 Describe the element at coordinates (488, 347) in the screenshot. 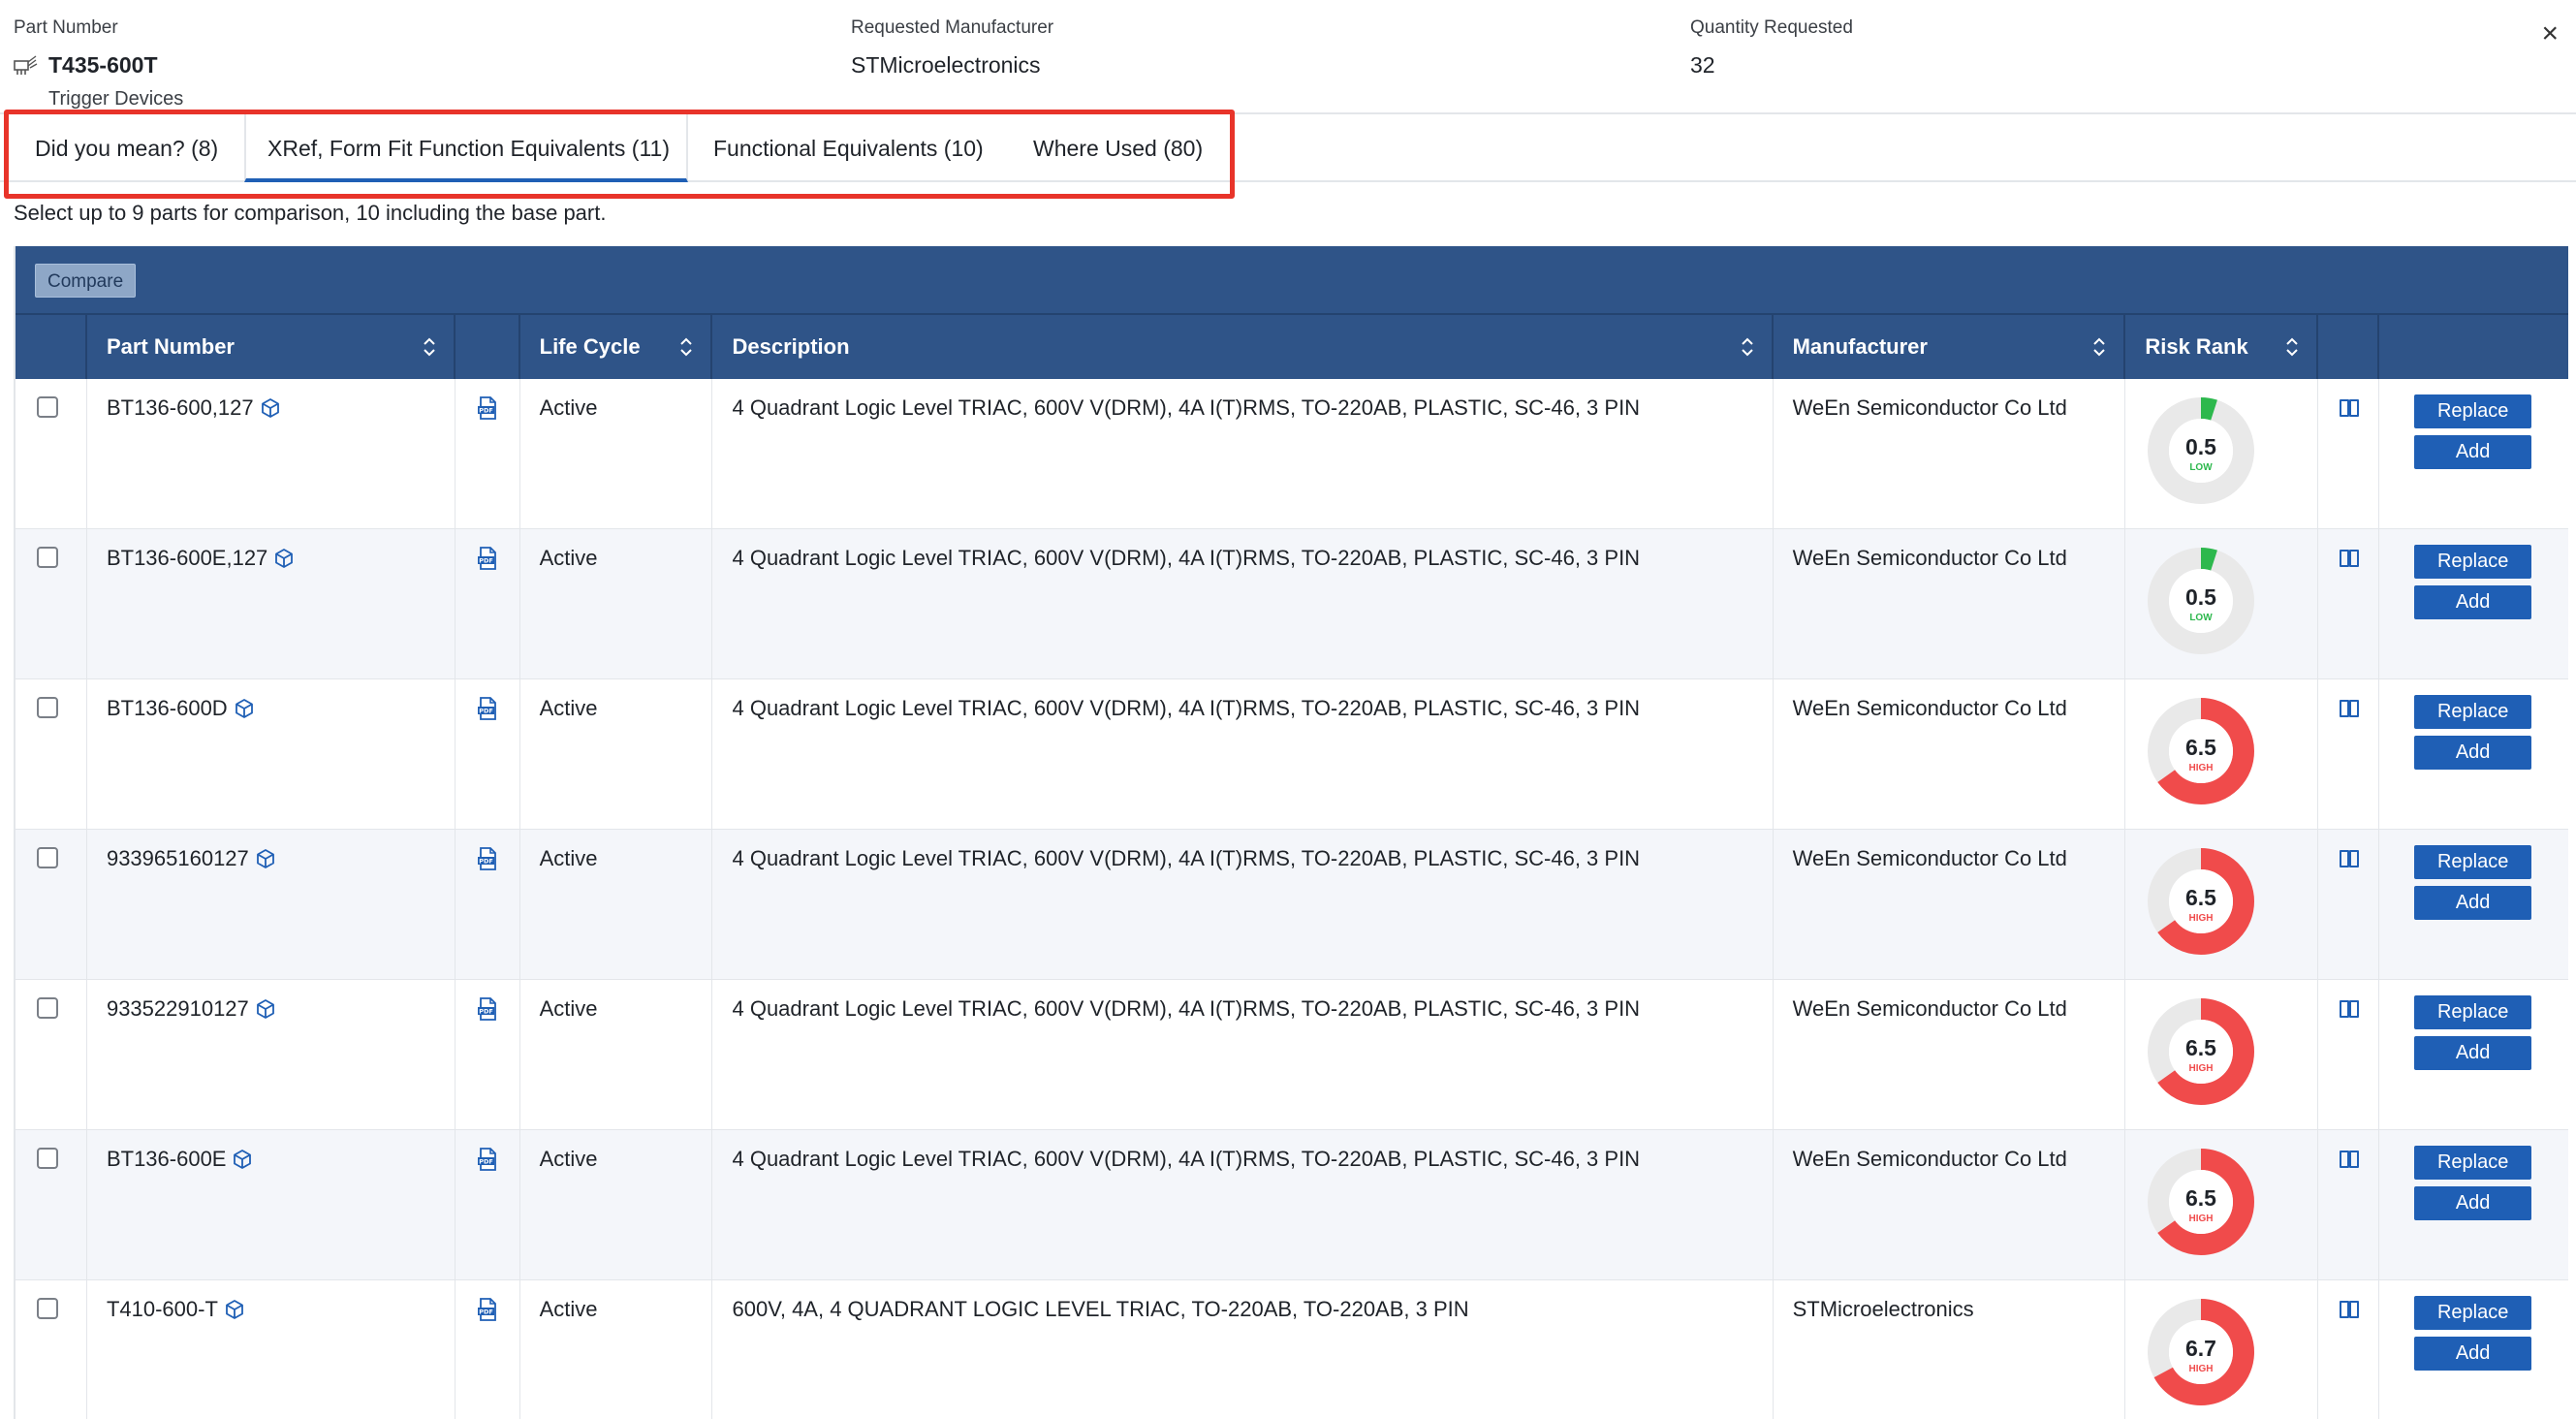

I see `datasheet-column-header` at that location.